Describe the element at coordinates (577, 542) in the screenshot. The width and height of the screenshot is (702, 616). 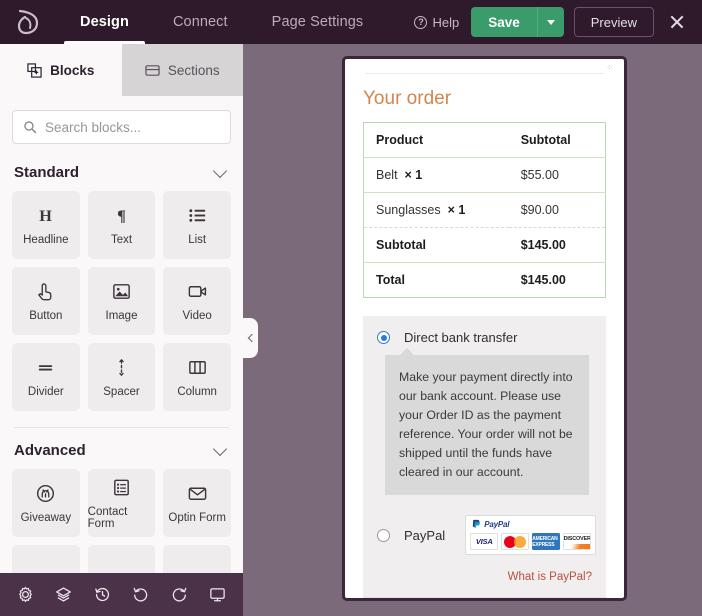
I see `discover-card-logo: DISCOVER` at that location.